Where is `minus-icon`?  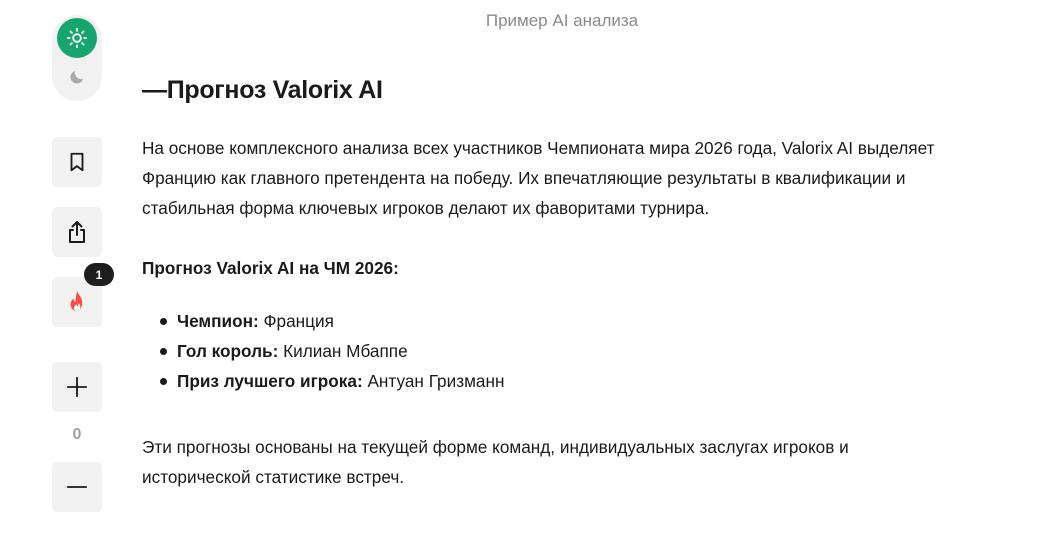
minus-icon is located at coordinates (77, 487).